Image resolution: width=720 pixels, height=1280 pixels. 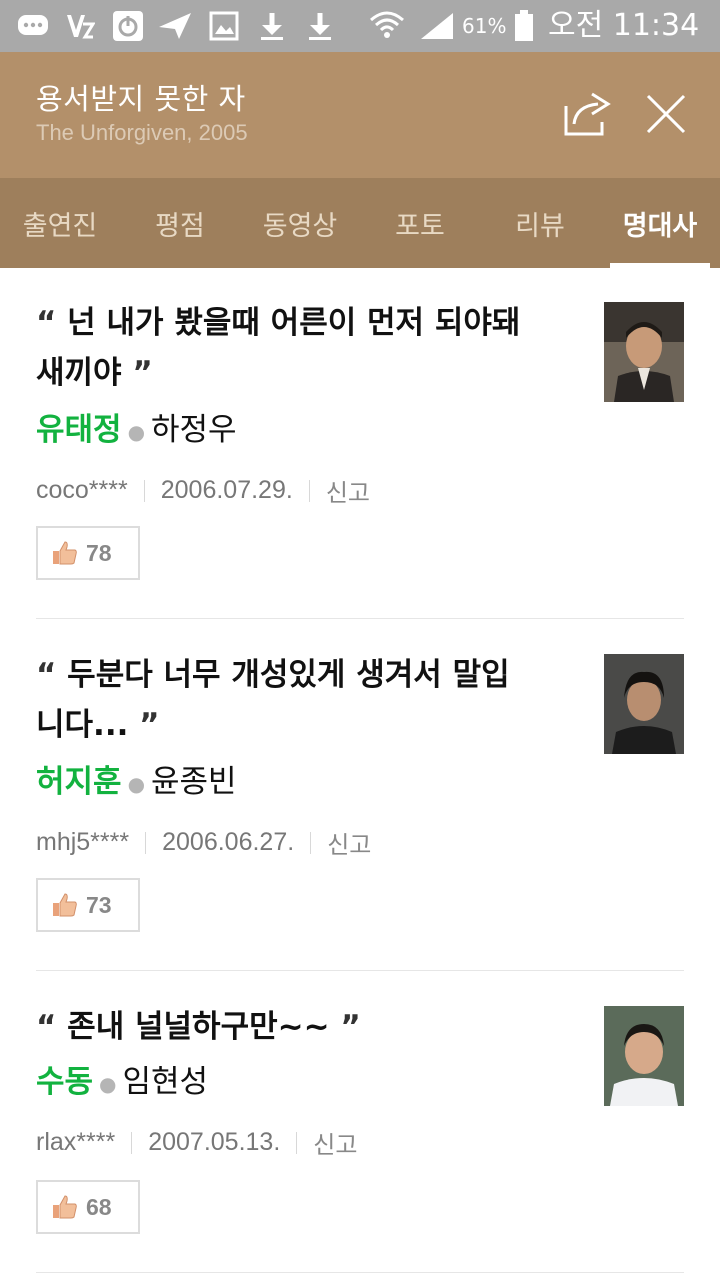 I want to click on user-id: coco****, so click(x=82, y=490).